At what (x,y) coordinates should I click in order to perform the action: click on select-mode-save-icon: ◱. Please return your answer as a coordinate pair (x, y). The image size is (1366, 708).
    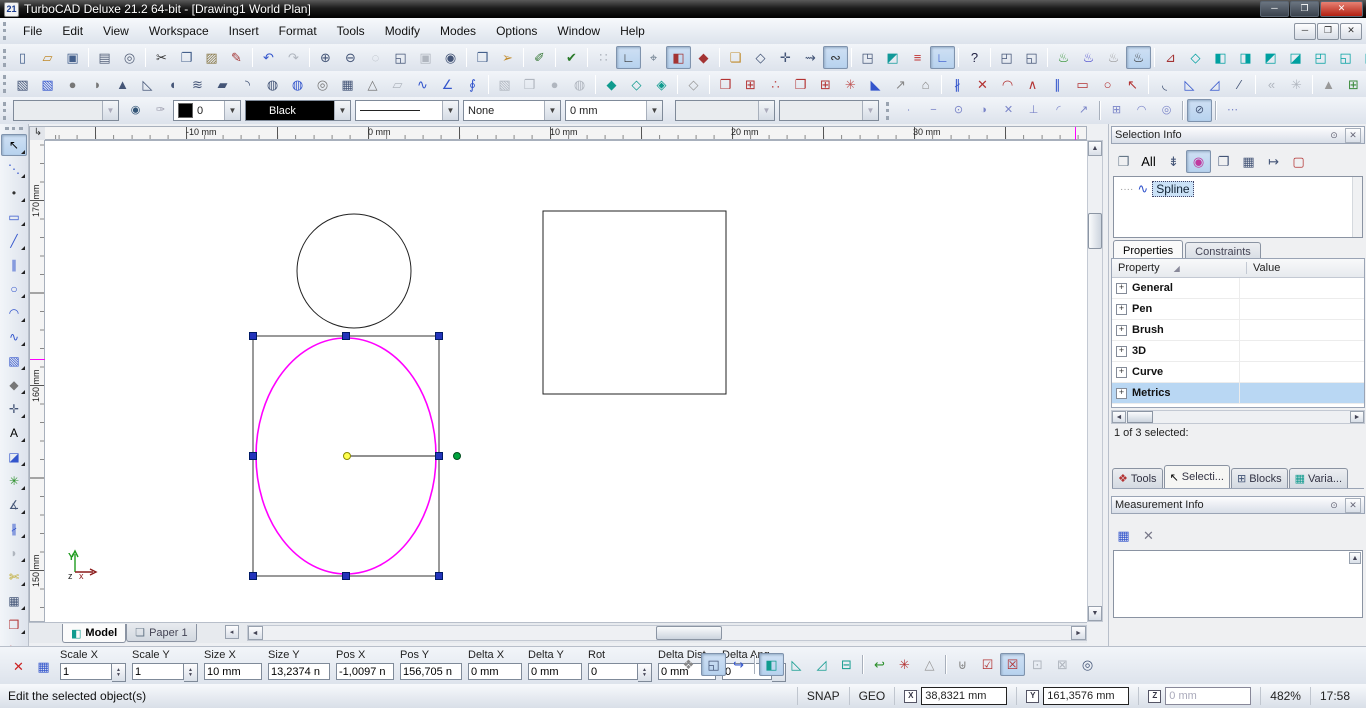
    Looking at the image, I should click on (1031, 57).